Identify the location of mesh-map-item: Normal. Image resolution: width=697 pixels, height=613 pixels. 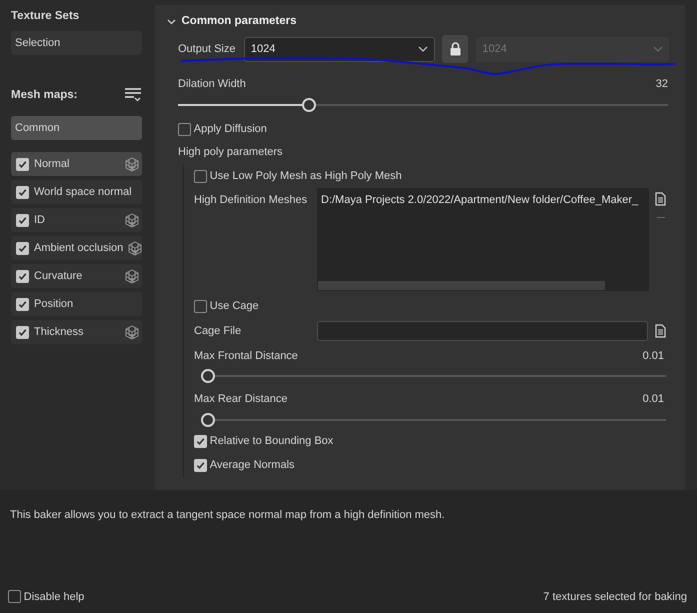
(76, 164).